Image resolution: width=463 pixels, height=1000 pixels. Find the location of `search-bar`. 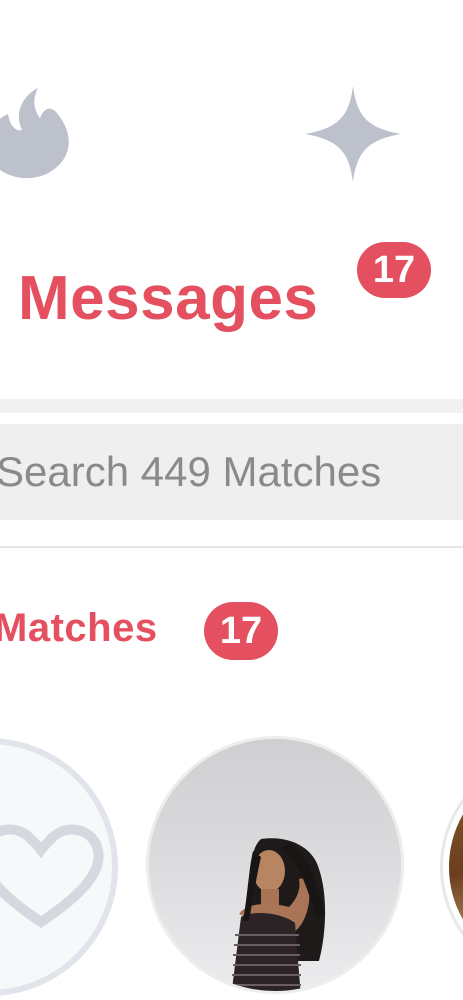

search-bar is located at coordinates (231, 472).